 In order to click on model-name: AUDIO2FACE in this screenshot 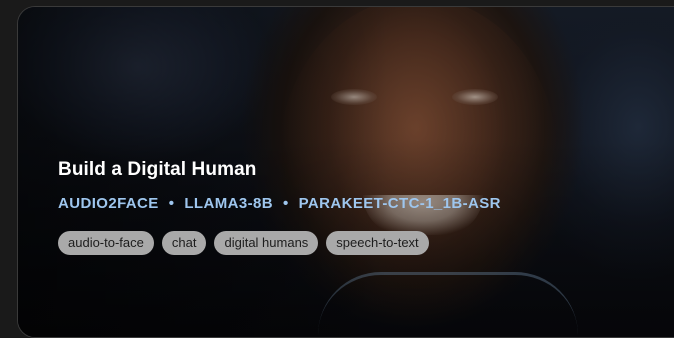, I will do `click(108, 203)`.